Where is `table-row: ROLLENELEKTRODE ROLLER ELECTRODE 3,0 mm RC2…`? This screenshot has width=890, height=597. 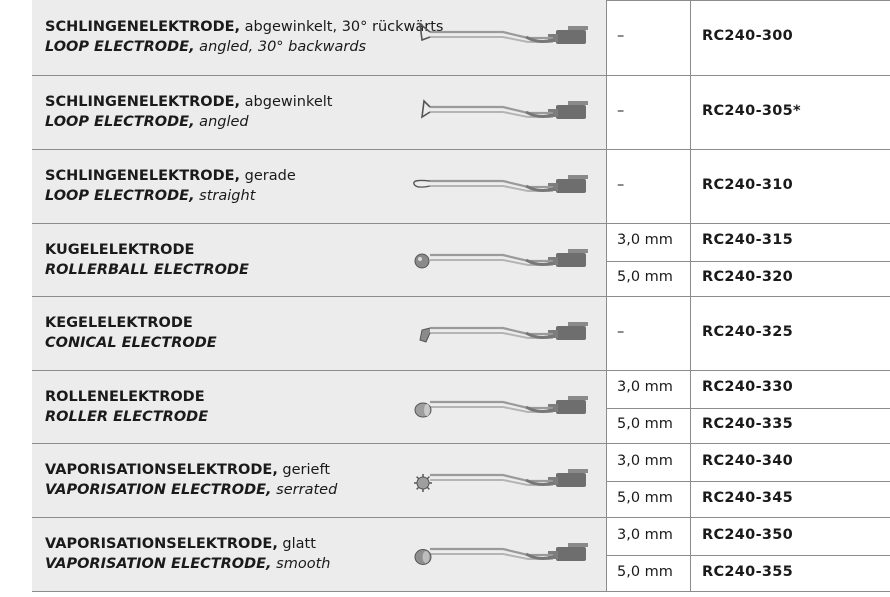 table-row: ROLLENELEKTRODE ROLLER ELECTRODE 3,0 mm RC2… is located at coordinates (461, 407).